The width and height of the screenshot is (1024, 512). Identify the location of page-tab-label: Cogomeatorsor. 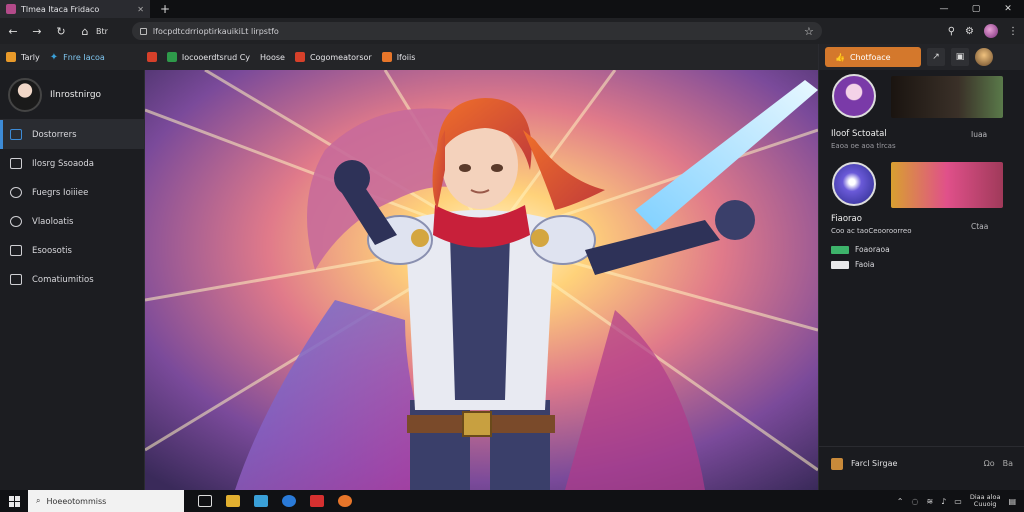
(340, 57).